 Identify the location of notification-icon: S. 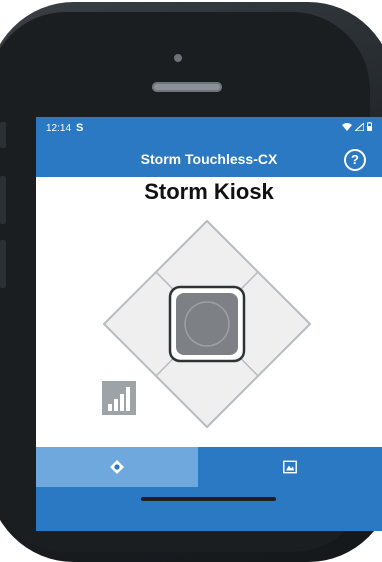
(80, 128).